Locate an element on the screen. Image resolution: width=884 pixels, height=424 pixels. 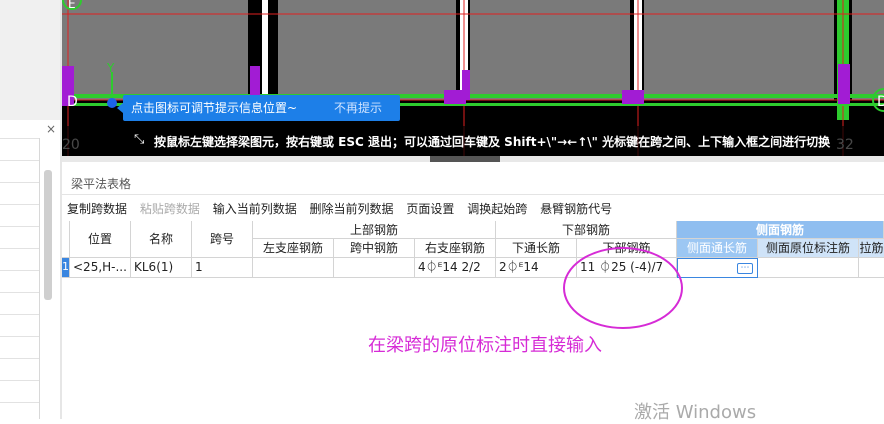
close-icon: × is located at coordinates (51, 129).